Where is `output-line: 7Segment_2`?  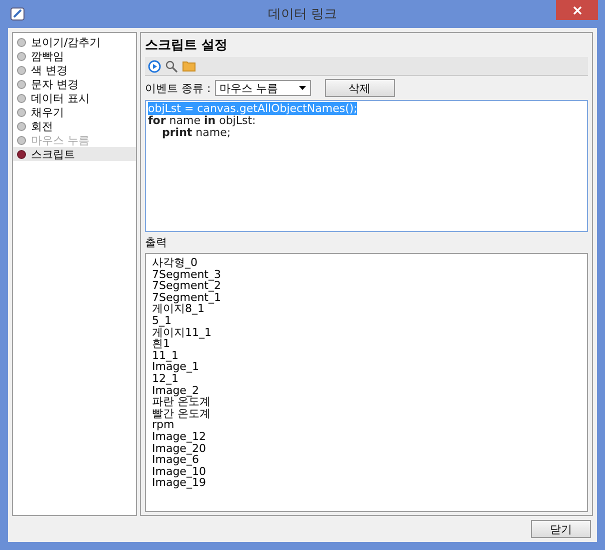 output-line: 7Segment_2 is located at coordinates (186, 285).